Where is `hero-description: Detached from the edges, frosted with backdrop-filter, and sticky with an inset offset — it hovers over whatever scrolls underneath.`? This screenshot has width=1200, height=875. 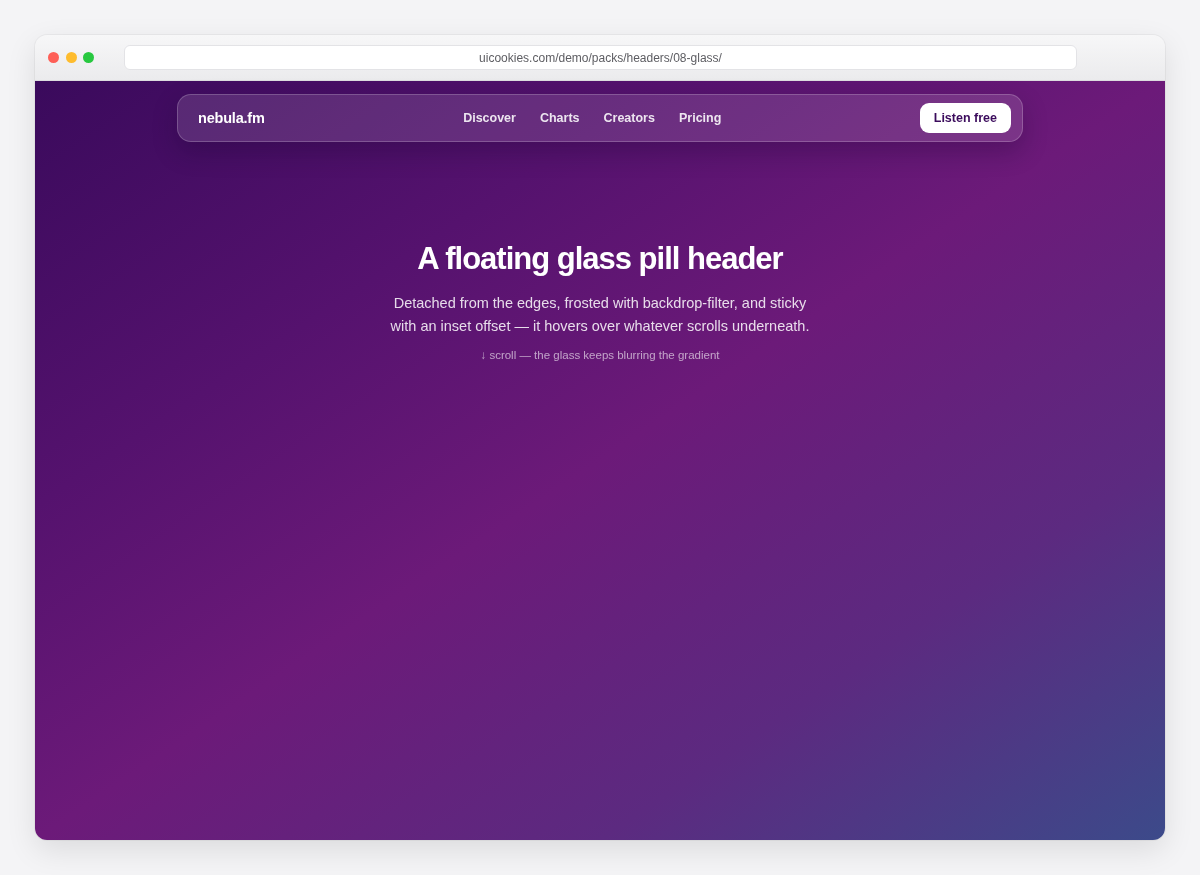
hero-description: Detached from the edges, frosted with backdrop-filter, and sticky with an inset offset — it hovers over whatever scrolls underneath. is located at coordinates (600, 315).